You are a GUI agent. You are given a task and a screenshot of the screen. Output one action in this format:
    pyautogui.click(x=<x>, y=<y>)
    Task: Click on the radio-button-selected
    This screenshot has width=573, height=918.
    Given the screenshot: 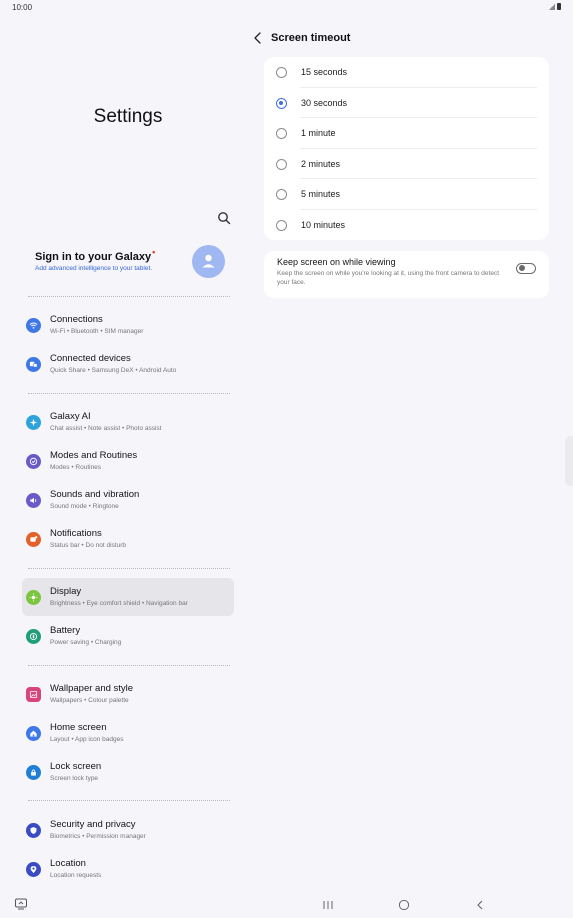 What is the action you would take?
    pyautogui.click(x=281, y=103)
    